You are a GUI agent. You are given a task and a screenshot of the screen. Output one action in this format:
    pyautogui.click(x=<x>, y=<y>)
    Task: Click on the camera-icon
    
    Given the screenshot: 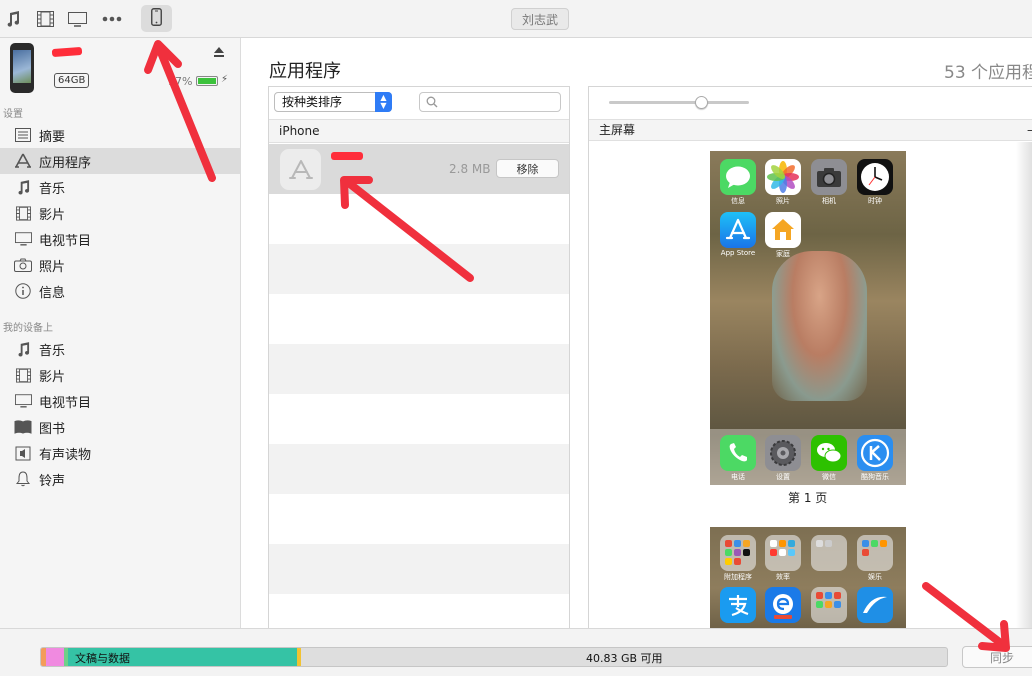 What is the action you would take?
    pyautogui.click(x=23, y=265)
    